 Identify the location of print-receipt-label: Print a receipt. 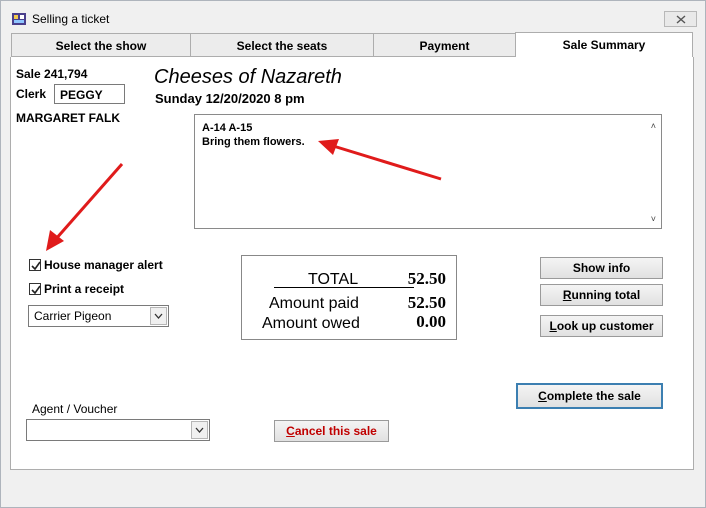
(84, 289).